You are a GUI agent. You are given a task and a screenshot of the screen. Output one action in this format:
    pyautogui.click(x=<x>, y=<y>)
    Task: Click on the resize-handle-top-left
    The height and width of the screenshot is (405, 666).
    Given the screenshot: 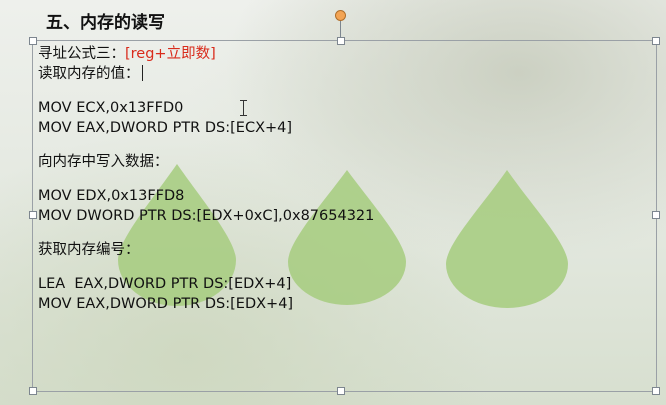 What is the action you would take?
    pyautogui.click(x=33, y=41)
    